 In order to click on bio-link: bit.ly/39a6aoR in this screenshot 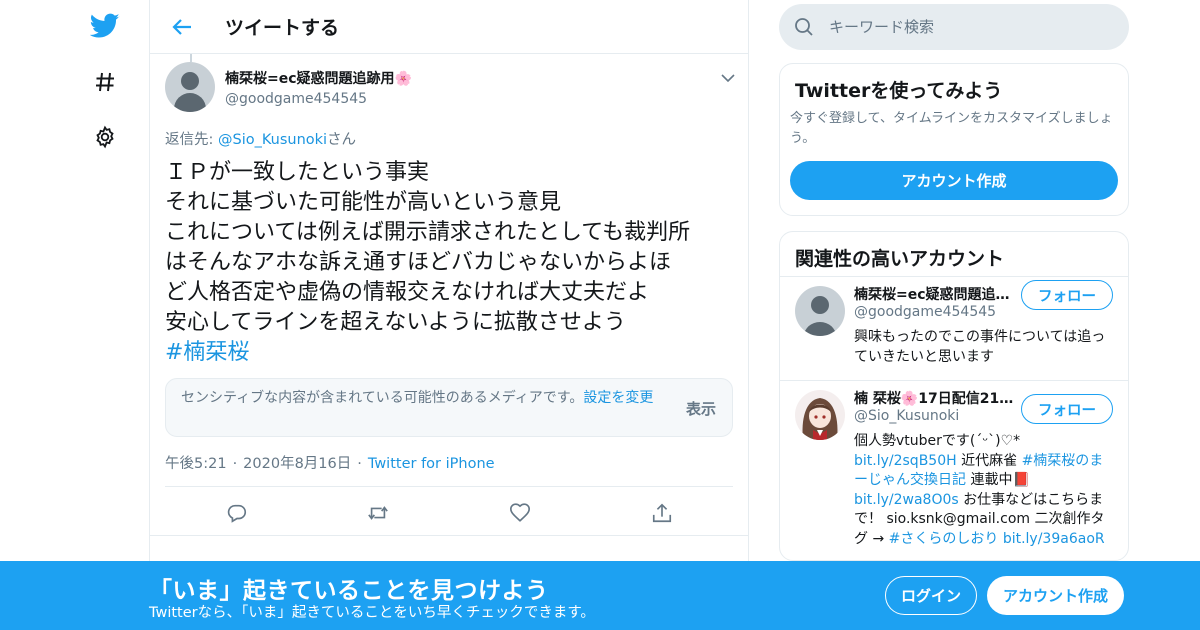, I will do `click(1054, 539)`.